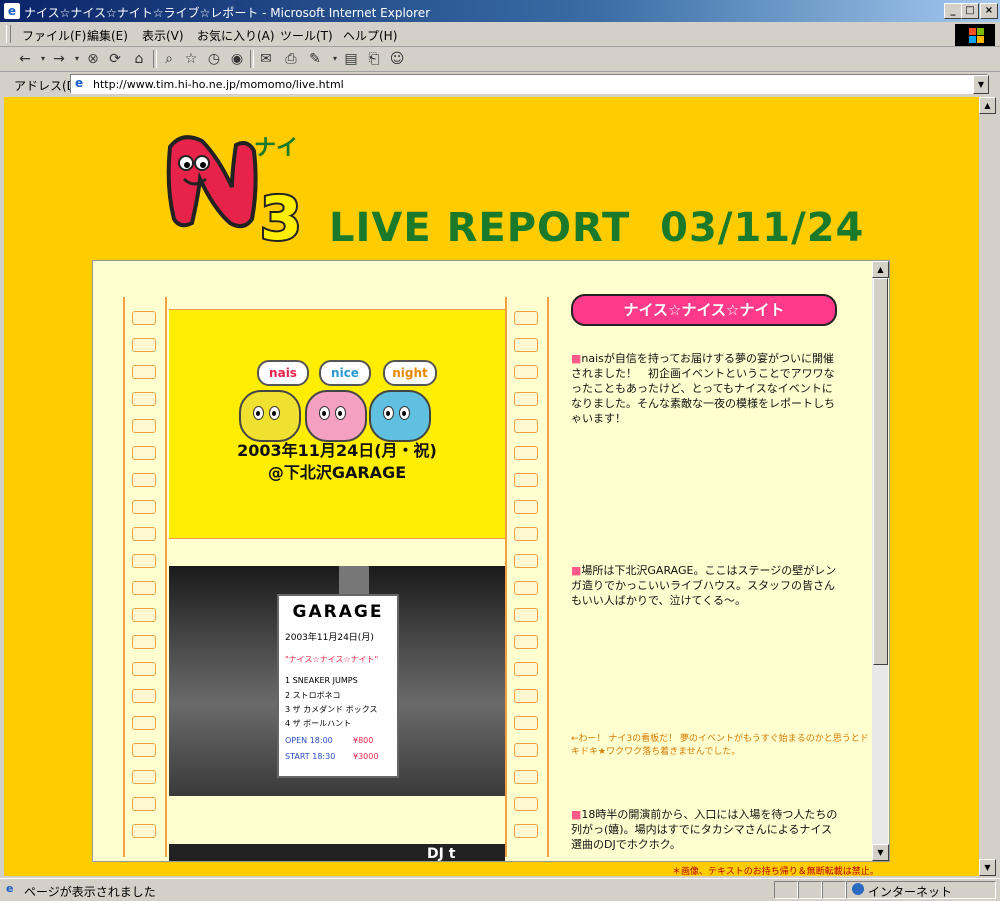 Image resolution: width=1000 pixels, height=901 pixels. Describe the element at coordinates (331, 709) in the screenshot. I see `sign-lineup-3: 3 ザ カメダンド ボックス` at that location.